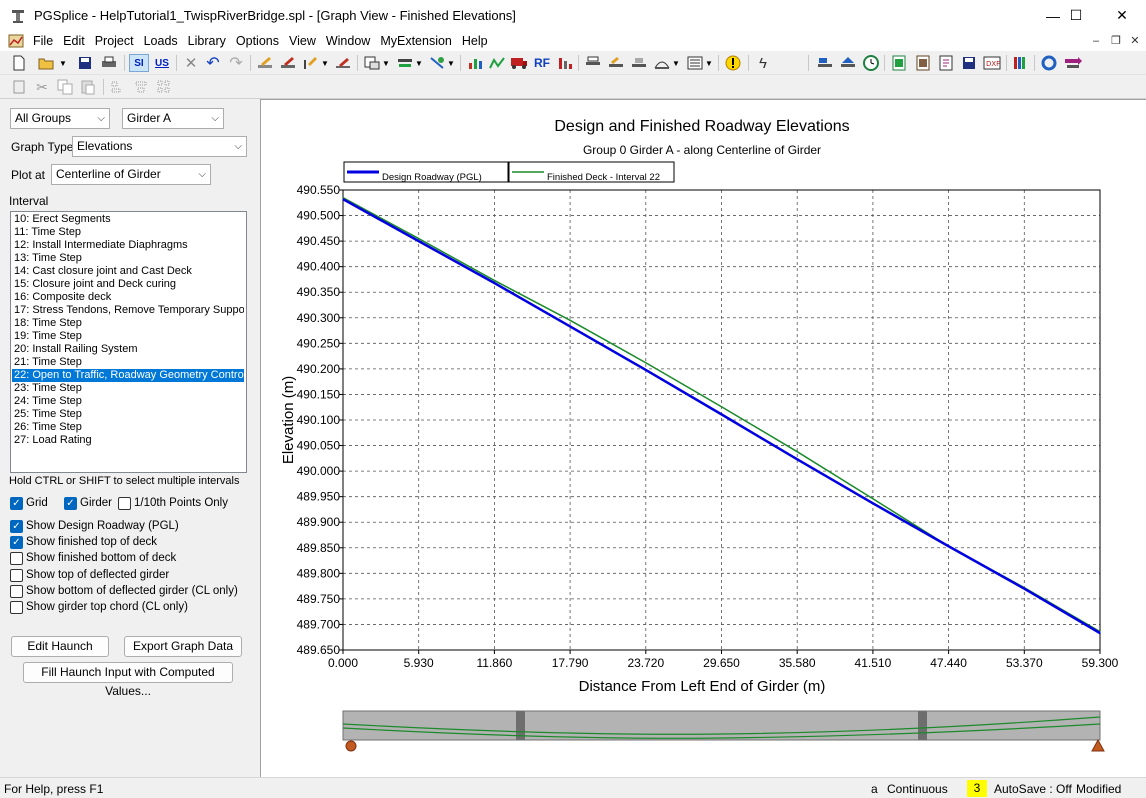  Describe the element at coordinates (992, 63) in the screenshot. I see `dxf-export-icon: DXF` at that location.